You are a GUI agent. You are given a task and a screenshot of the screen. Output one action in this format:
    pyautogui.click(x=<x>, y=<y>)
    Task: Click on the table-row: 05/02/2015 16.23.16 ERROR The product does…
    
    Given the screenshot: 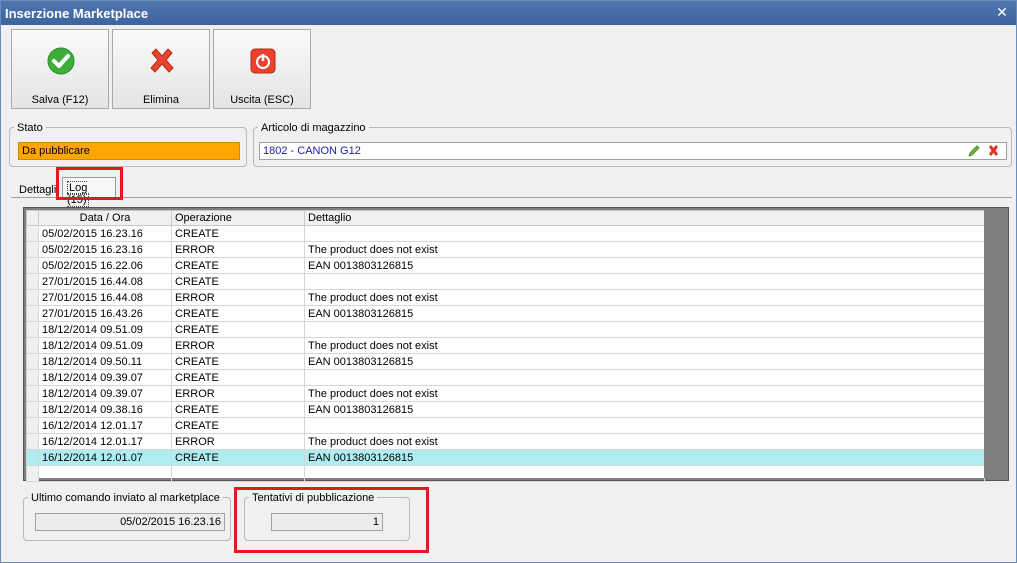 What is the action you would take?
    pyautogui.click(x=505, y=249)
    